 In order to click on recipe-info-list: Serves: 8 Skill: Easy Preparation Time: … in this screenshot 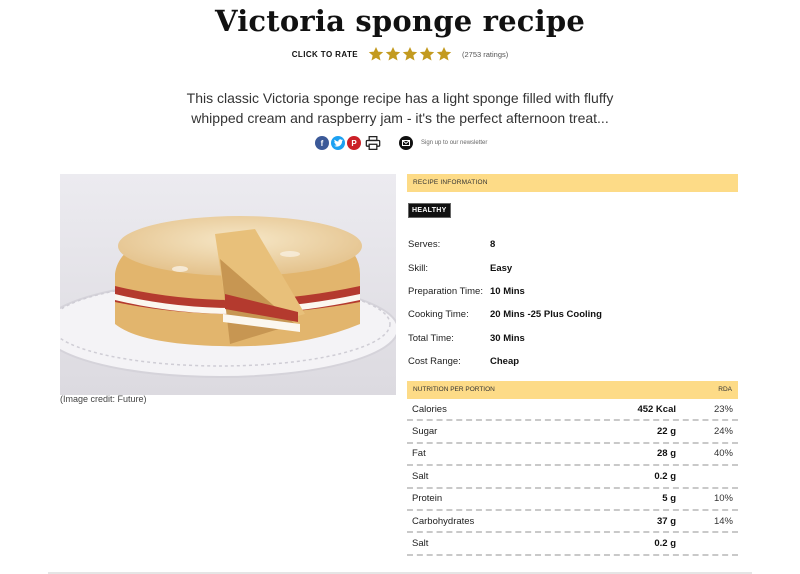, I will do `click(573, 303)`.